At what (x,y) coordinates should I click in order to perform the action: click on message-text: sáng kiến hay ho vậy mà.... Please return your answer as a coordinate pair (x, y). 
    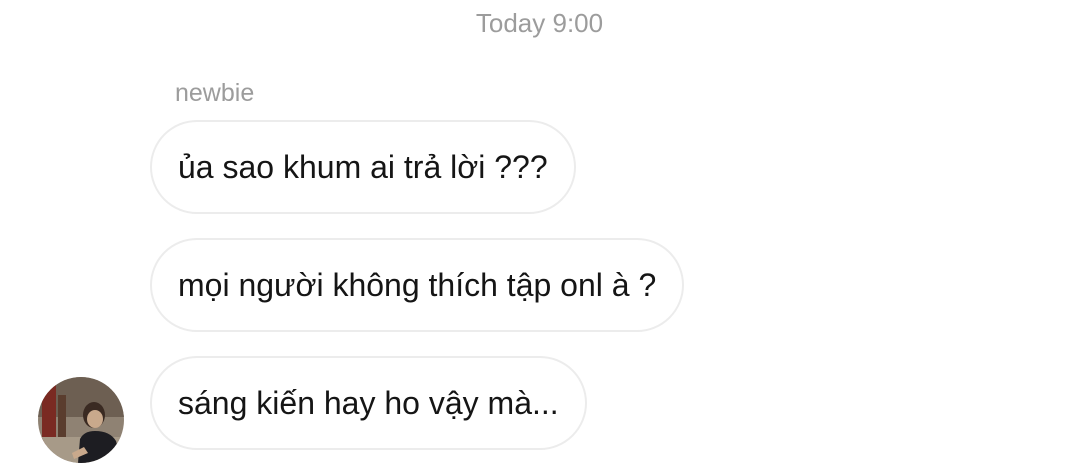
    Looking at the image, I should click on (368, 402).